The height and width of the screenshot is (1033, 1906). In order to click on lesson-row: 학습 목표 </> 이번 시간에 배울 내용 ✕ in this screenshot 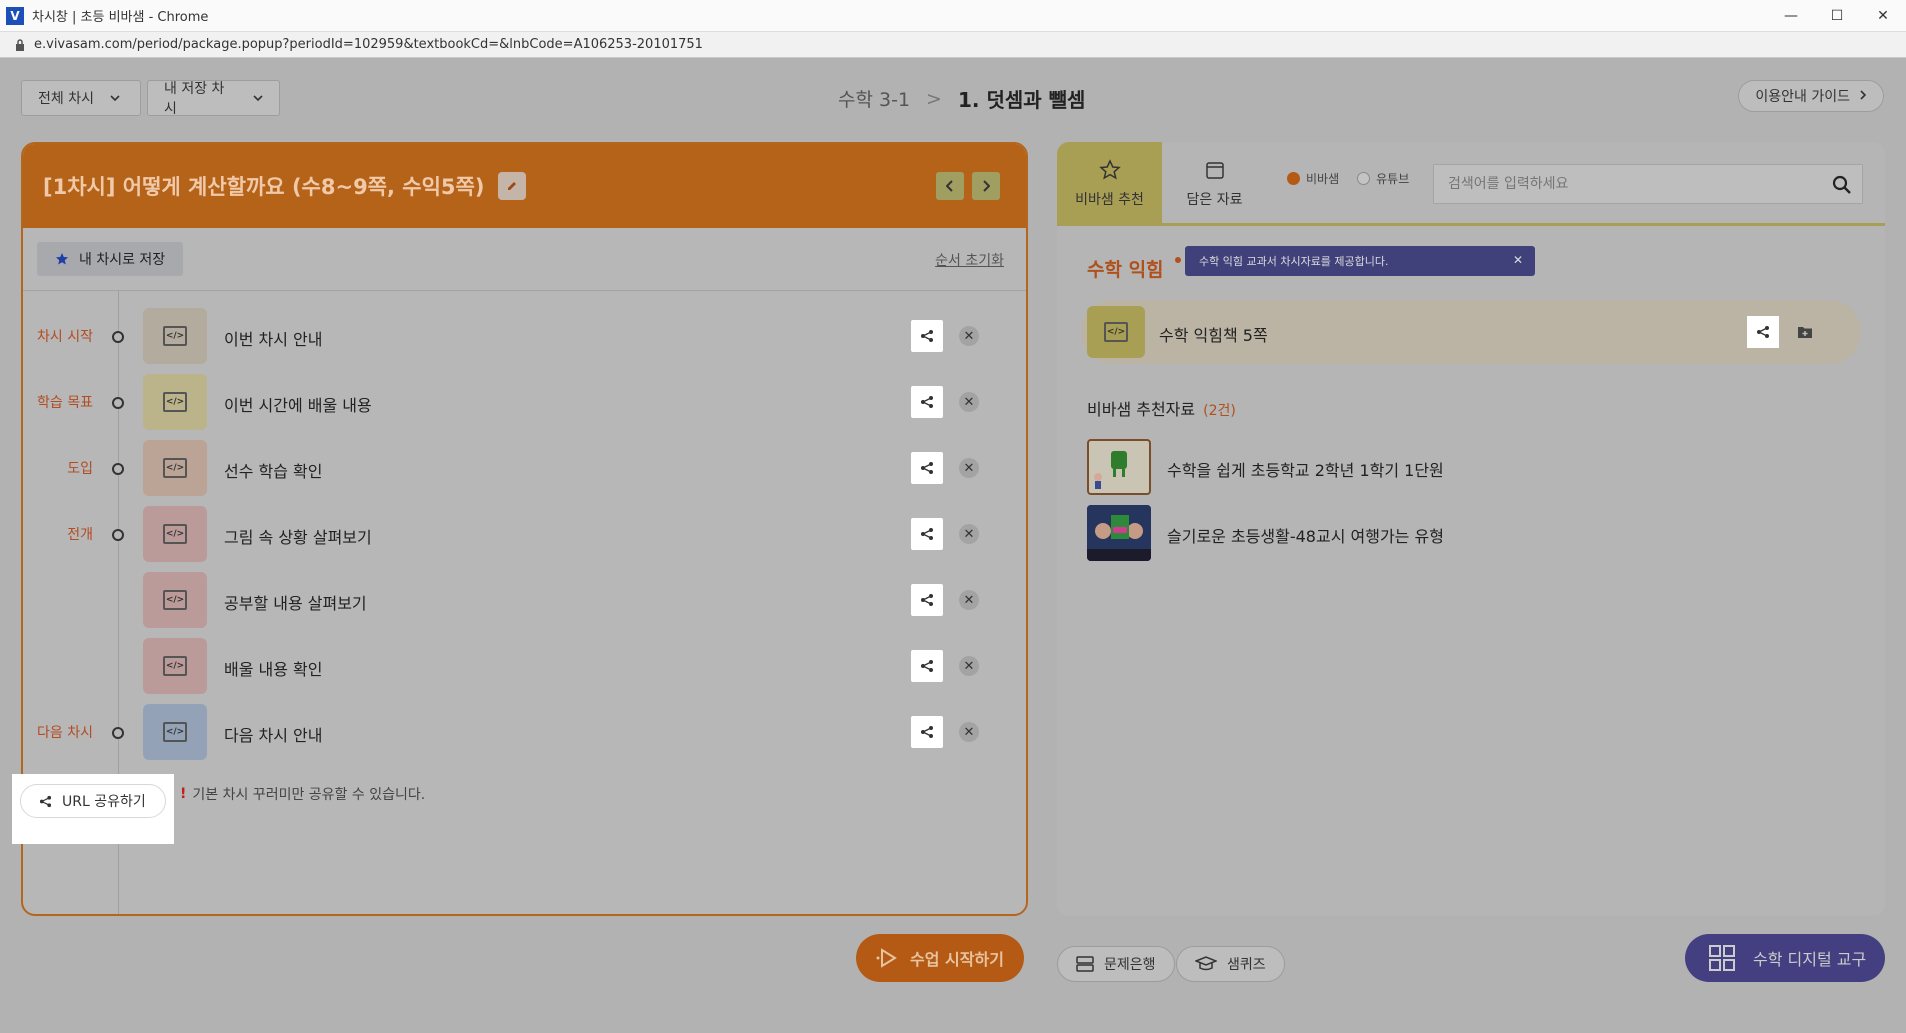, I will do `click(524, 402)`.